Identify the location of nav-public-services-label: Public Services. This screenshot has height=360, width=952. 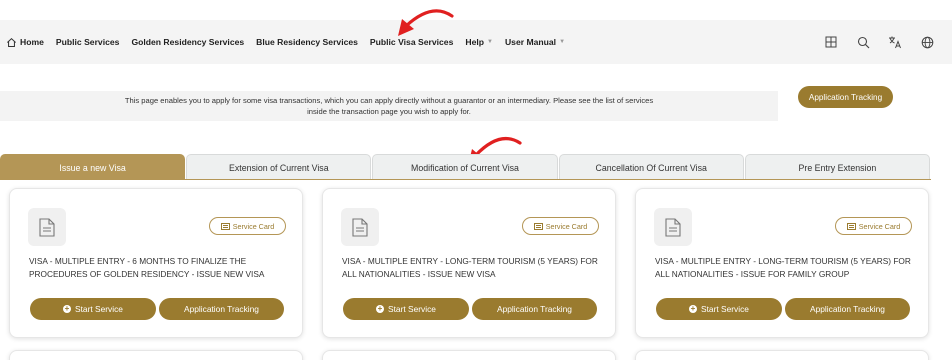
(87, 42).